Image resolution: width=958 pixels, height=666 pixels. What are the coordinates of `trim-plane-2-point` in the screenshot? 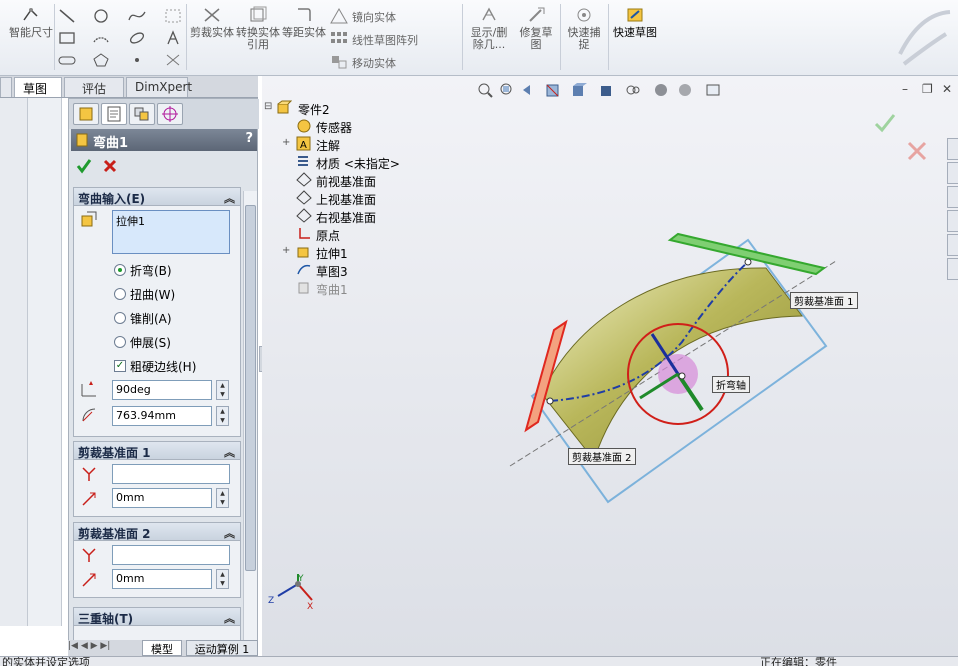 It's located at (748, 262).